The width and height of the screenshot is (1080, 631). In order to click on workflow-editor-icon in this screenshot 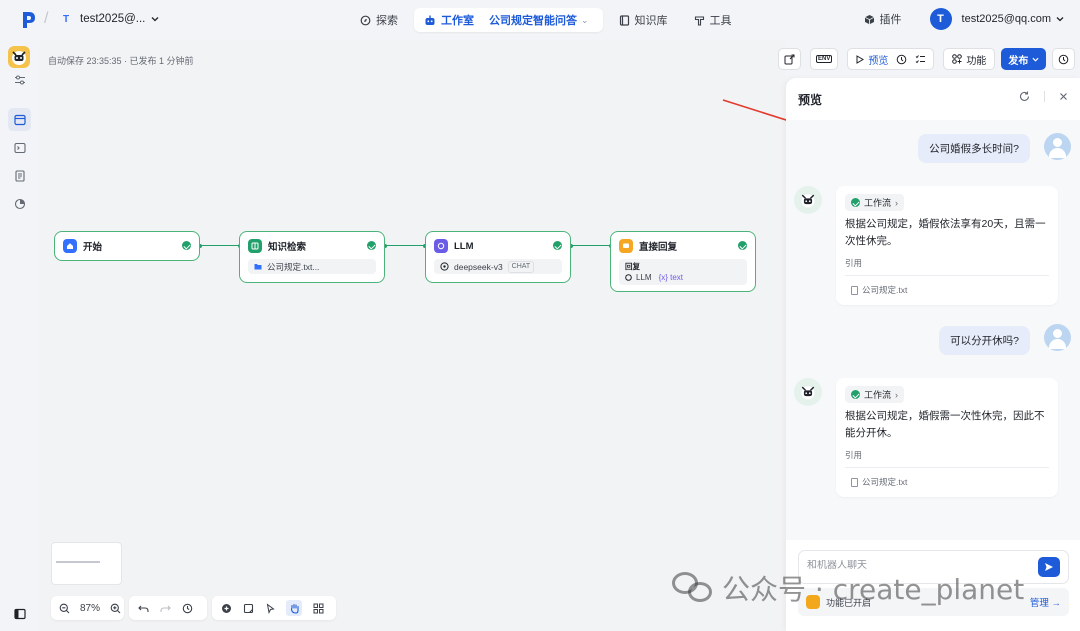, I will do `click(19, 119)`.